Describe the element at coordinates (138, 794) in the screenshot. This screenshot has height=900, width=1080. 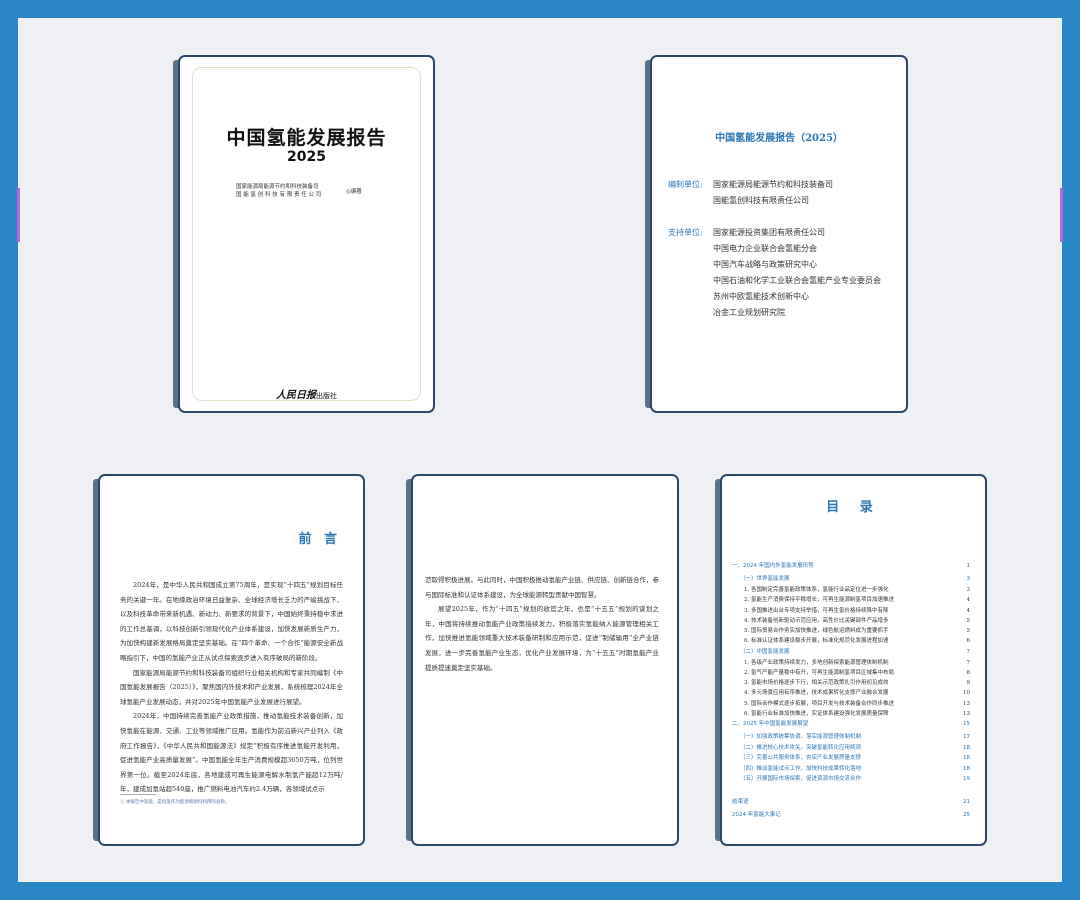
I see `footnote-divider` at that location.